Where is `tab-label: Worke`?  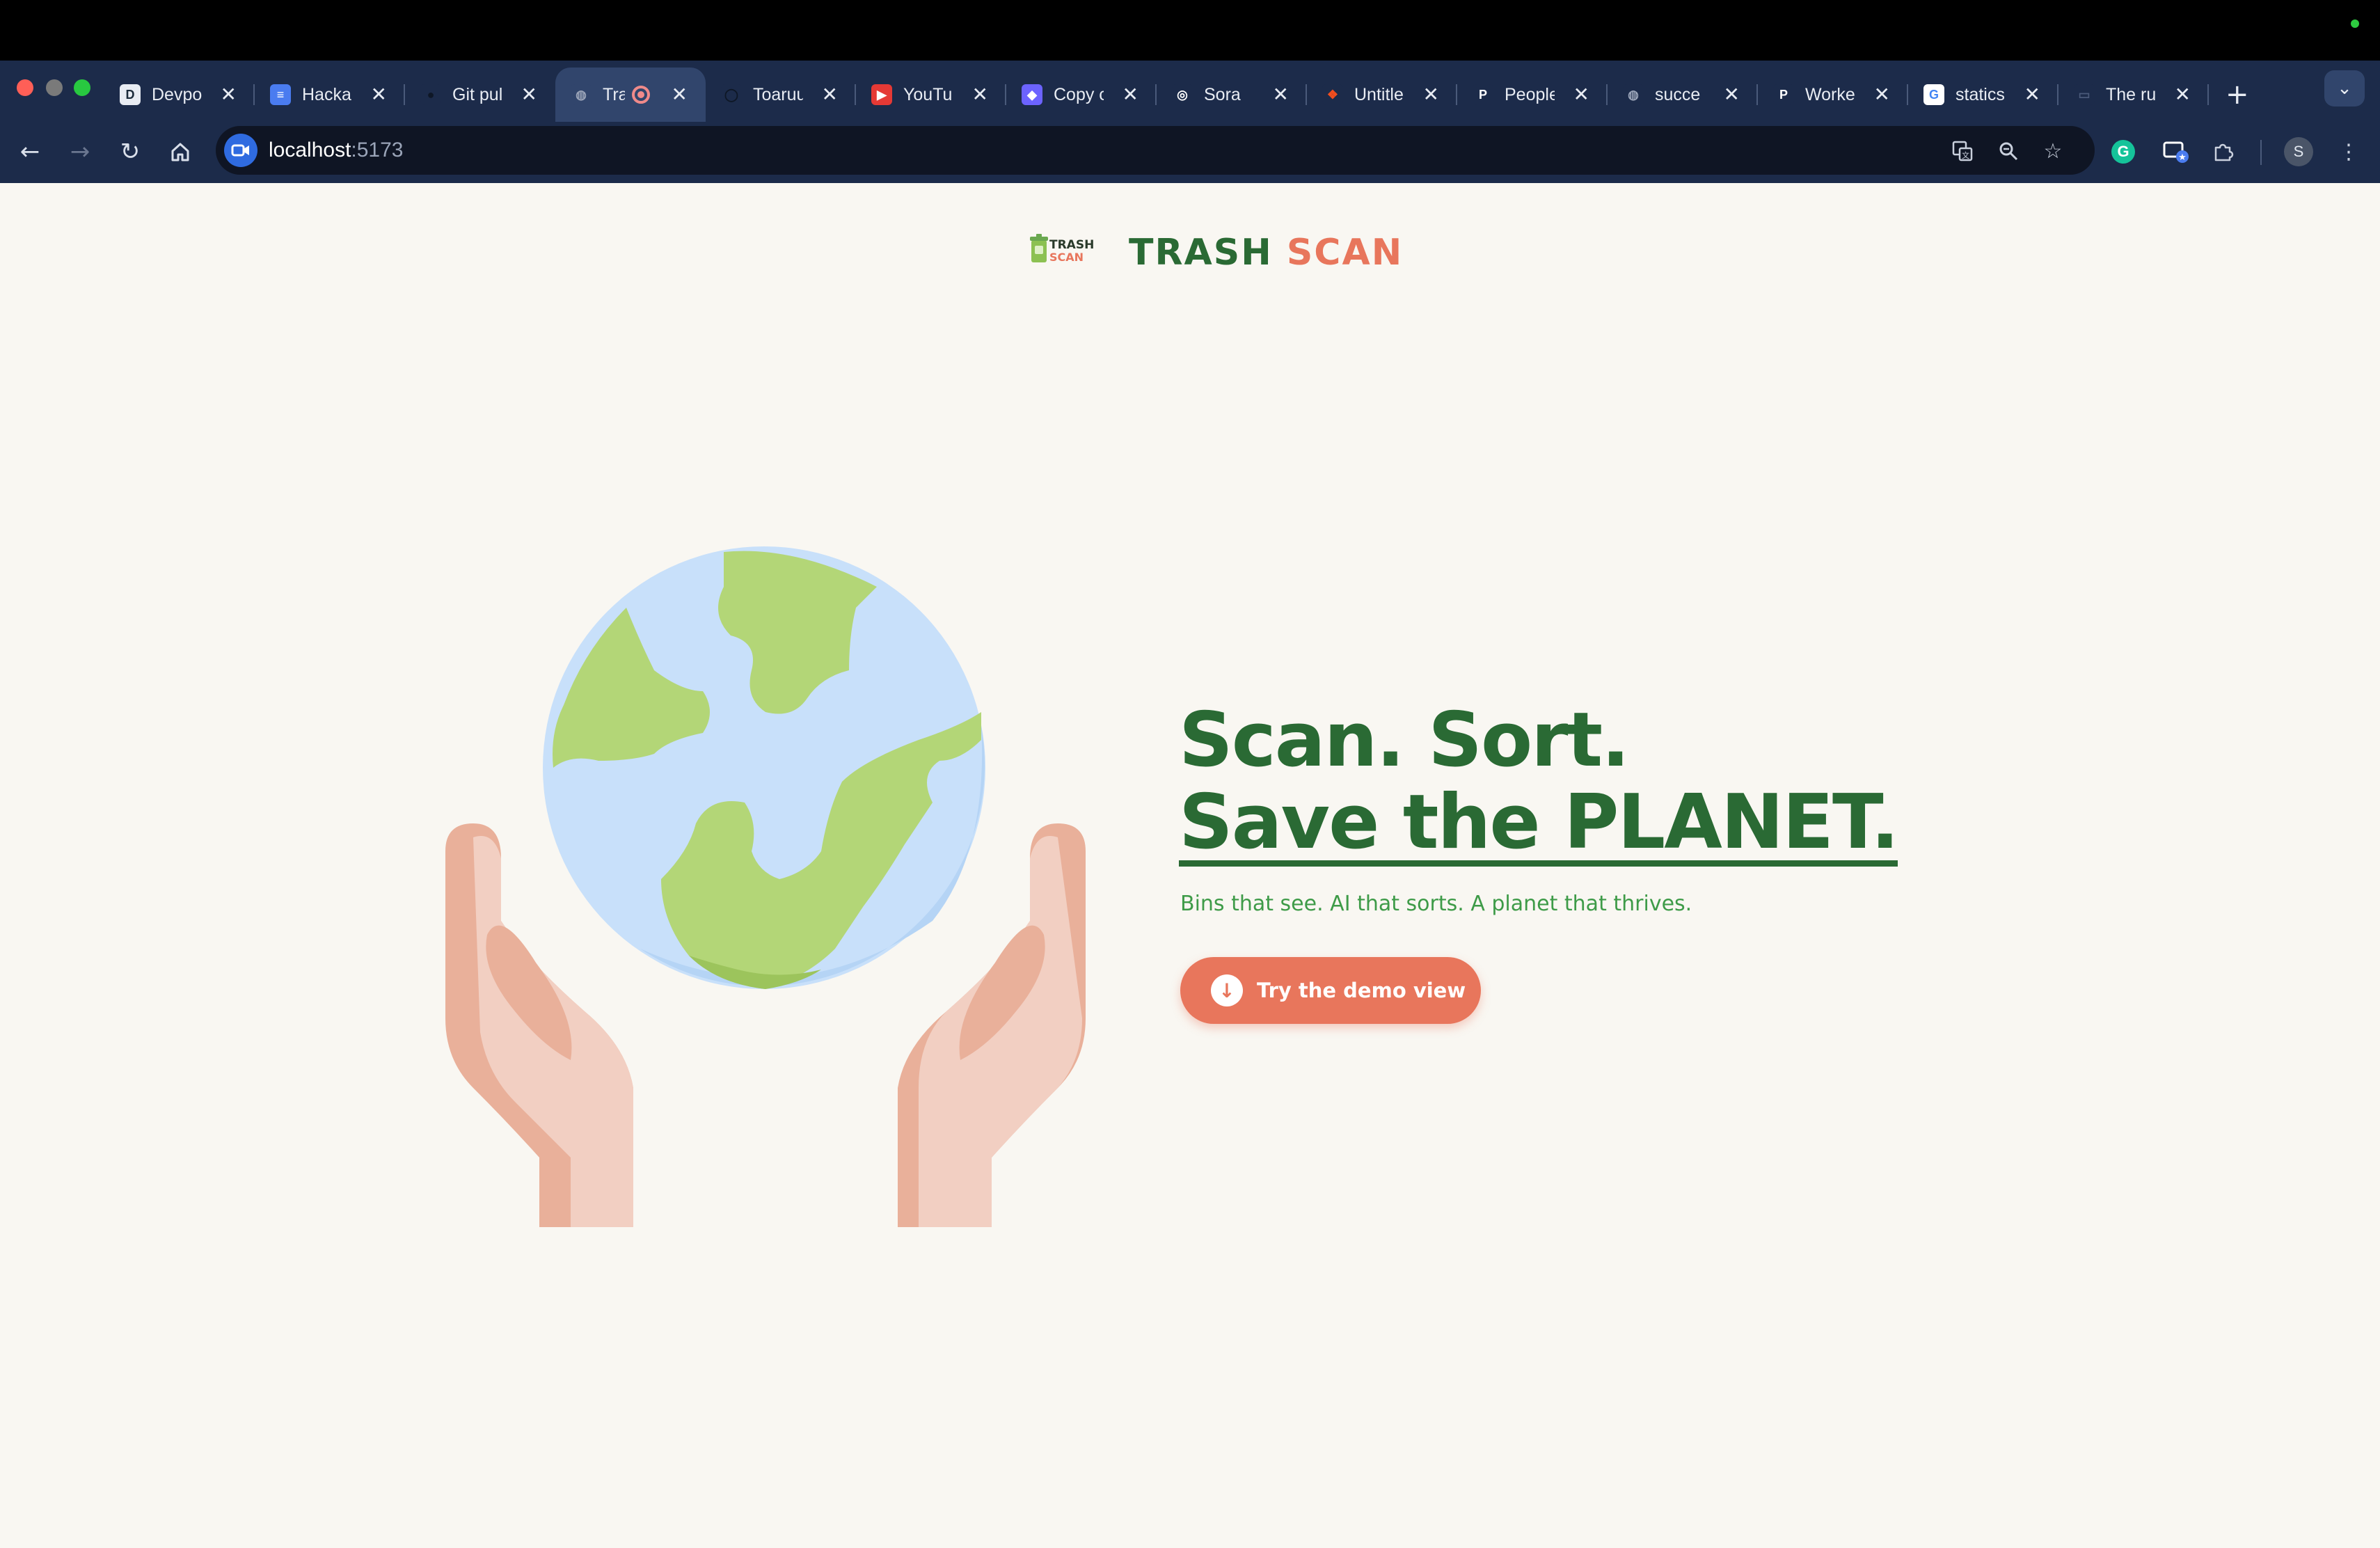
tab-label: Worke is located at coordinates (1830, 94).